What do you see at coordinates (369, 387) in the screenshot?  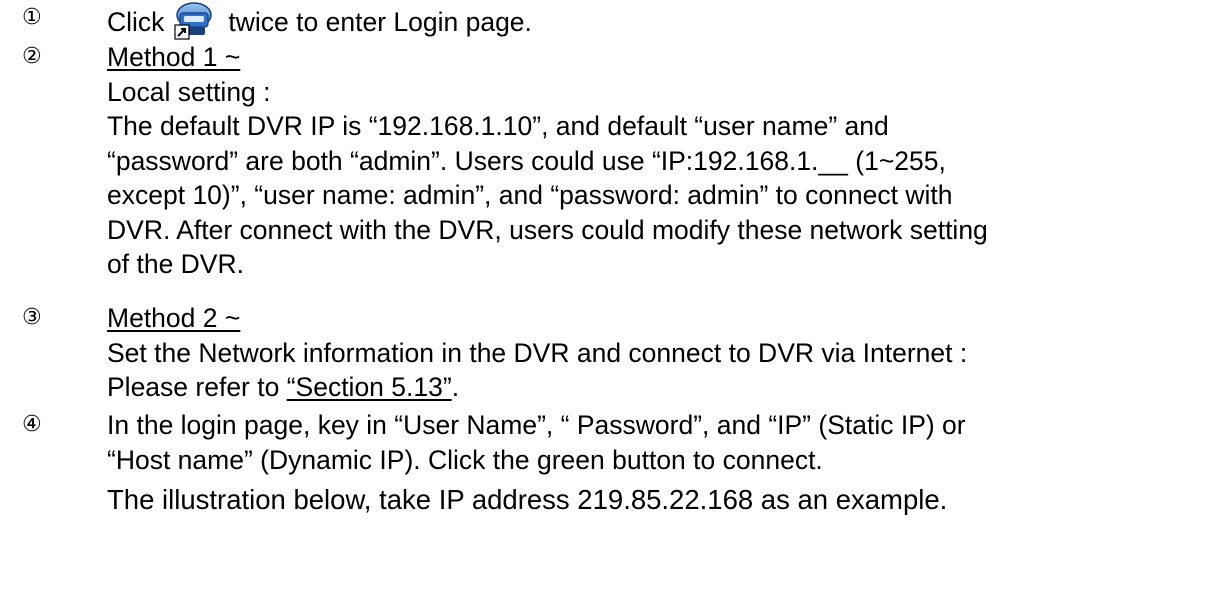 I see `section-link: “Section 5.13”` at bounding box center [369, 387].